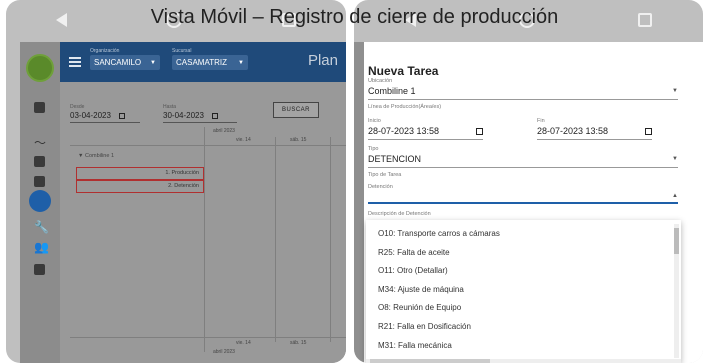 The height and width of the screenshot is (363, 709). What do you see at coordinates (523, 234) in the screenshot?
I see `list-item: O10: Transporte carros a cámaras` at bounding box center [523, 234].